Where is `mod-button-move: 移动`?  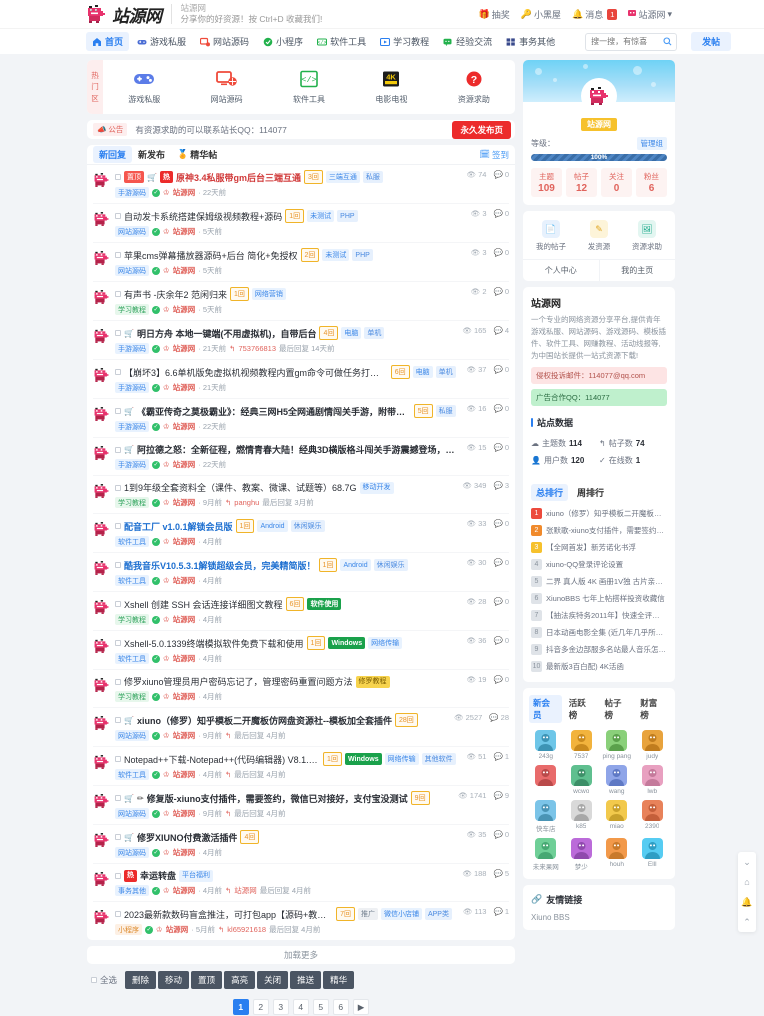 mod-button-move: 移动 is located at coordinates (174, 980).